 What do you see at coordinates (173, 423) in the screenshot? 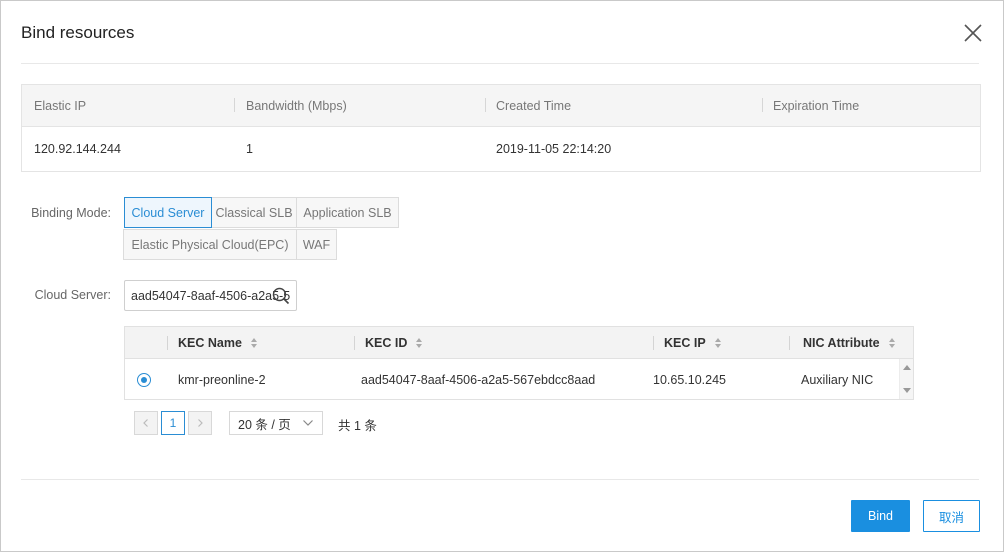
I see `page-1-button: 1` at bounding box center [173, 423].